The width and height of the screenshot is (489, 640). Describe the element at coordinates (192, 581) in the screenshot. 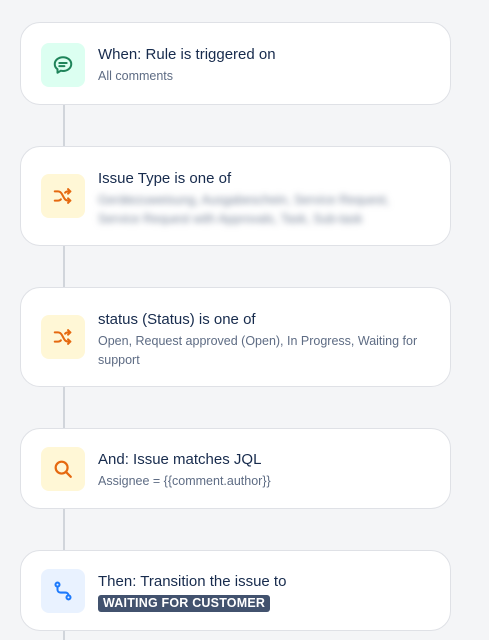

I see `step-title: Then: Transition the issue to` at that location.